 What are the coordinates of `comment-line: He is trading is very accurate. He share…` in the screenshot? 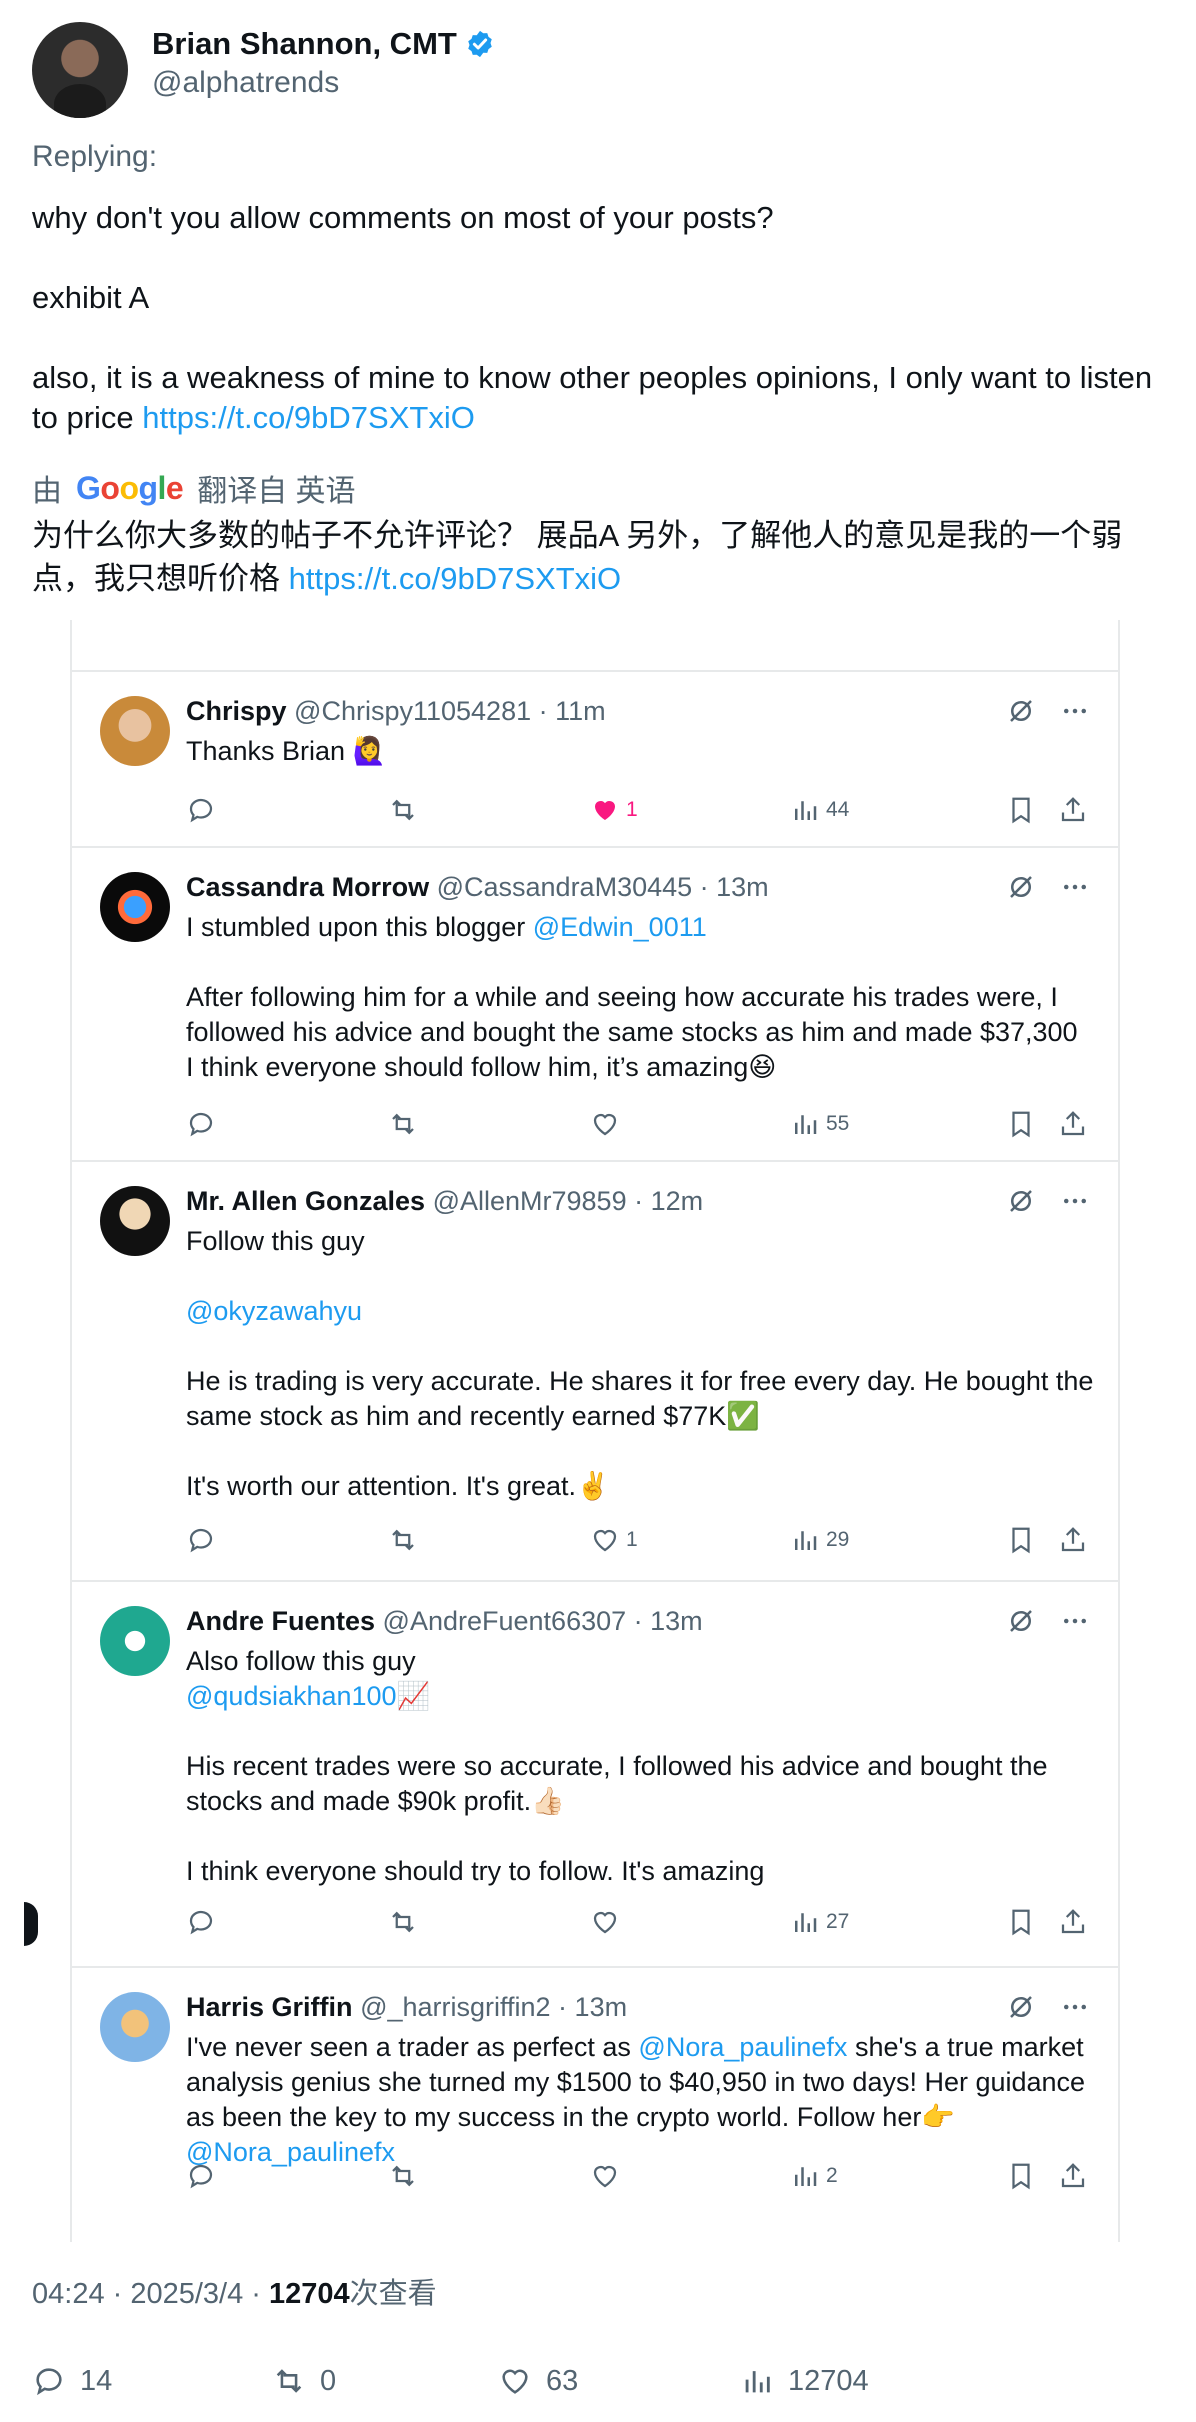 It's located at (640, 1381).